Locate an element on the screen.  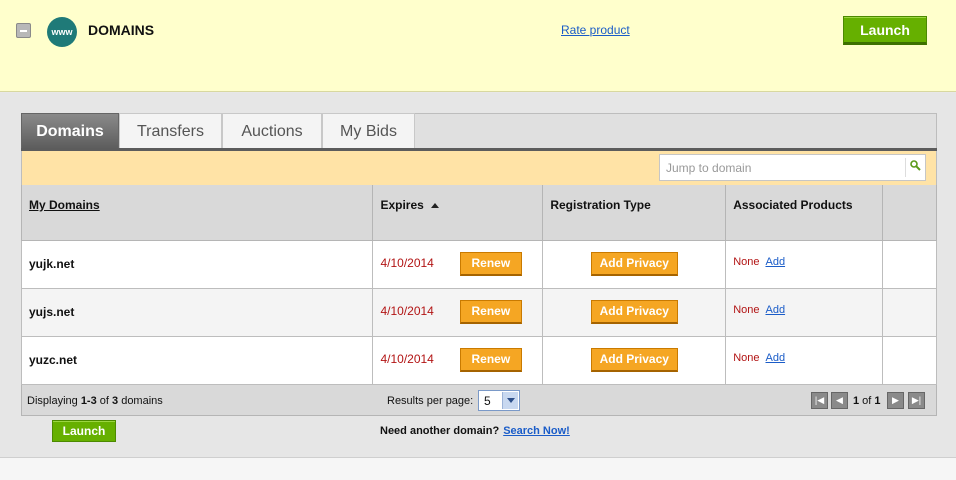
col-header-my-domains: My Domains is located at coordinates (197, 213).